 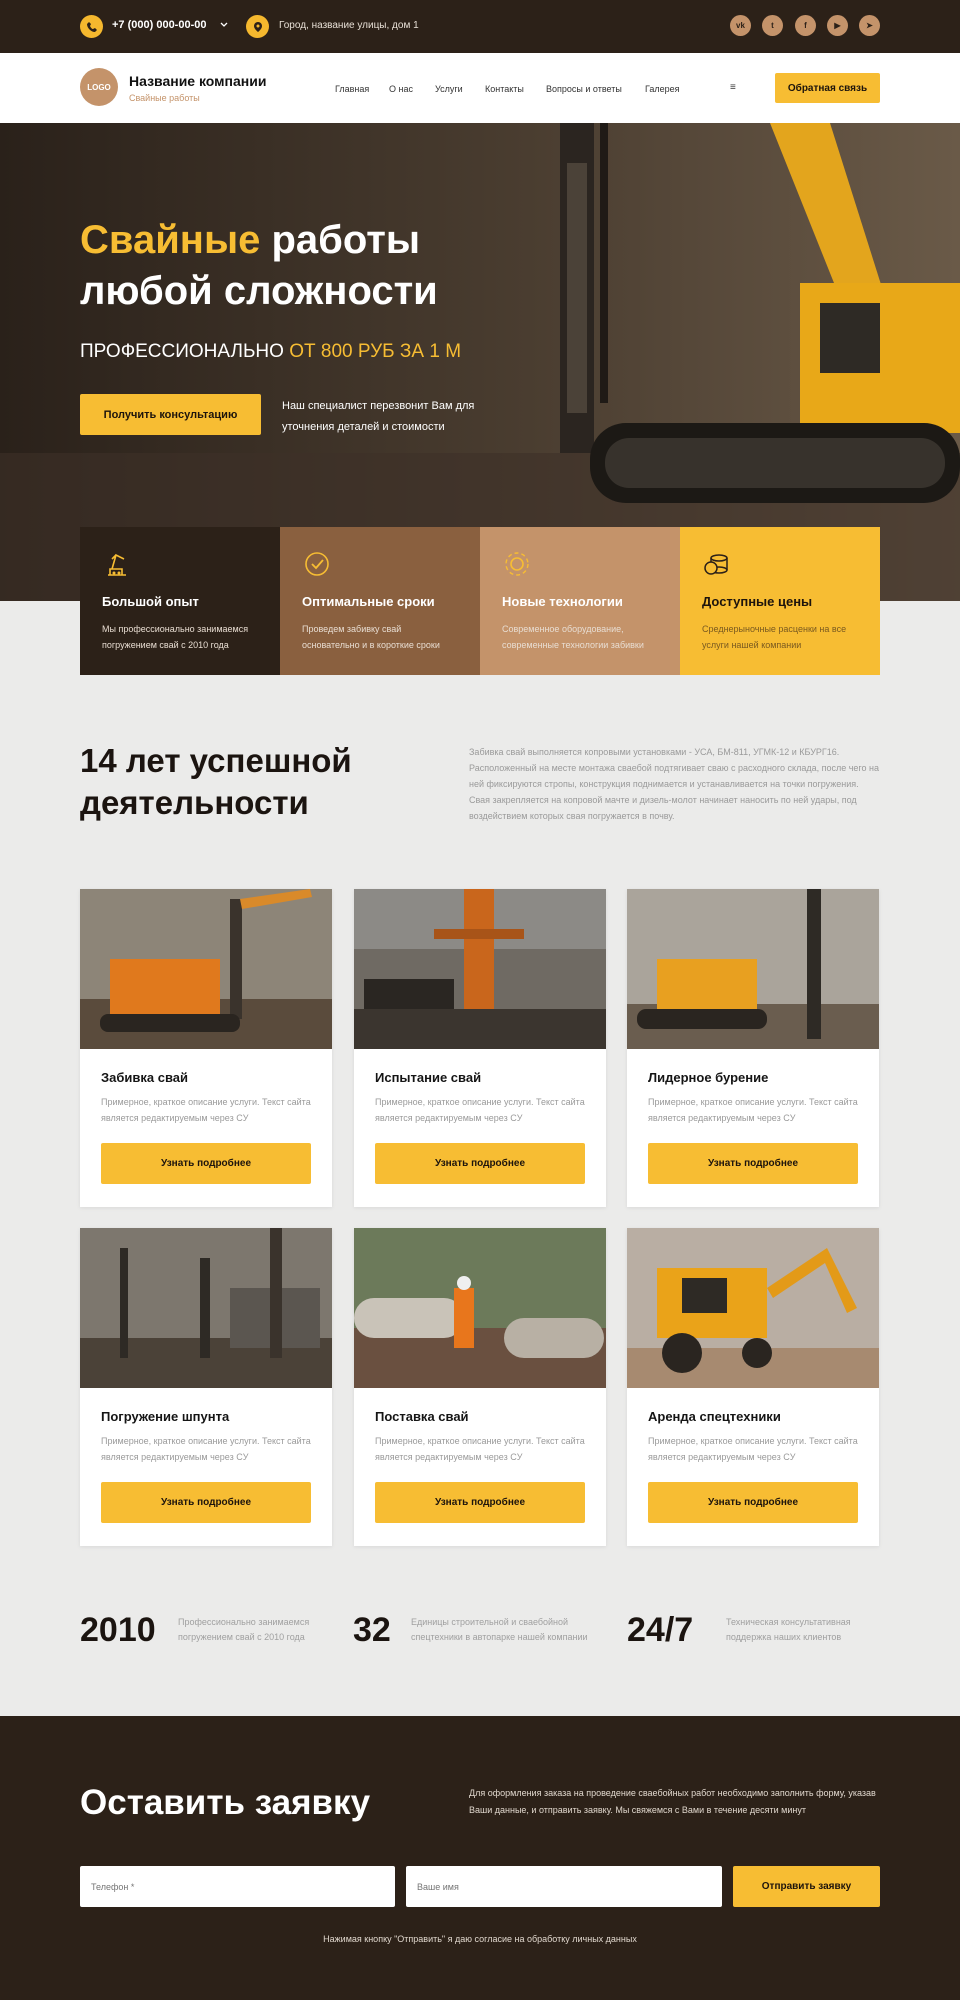 I want to click on phone-input, so click(x=237, y=1886).